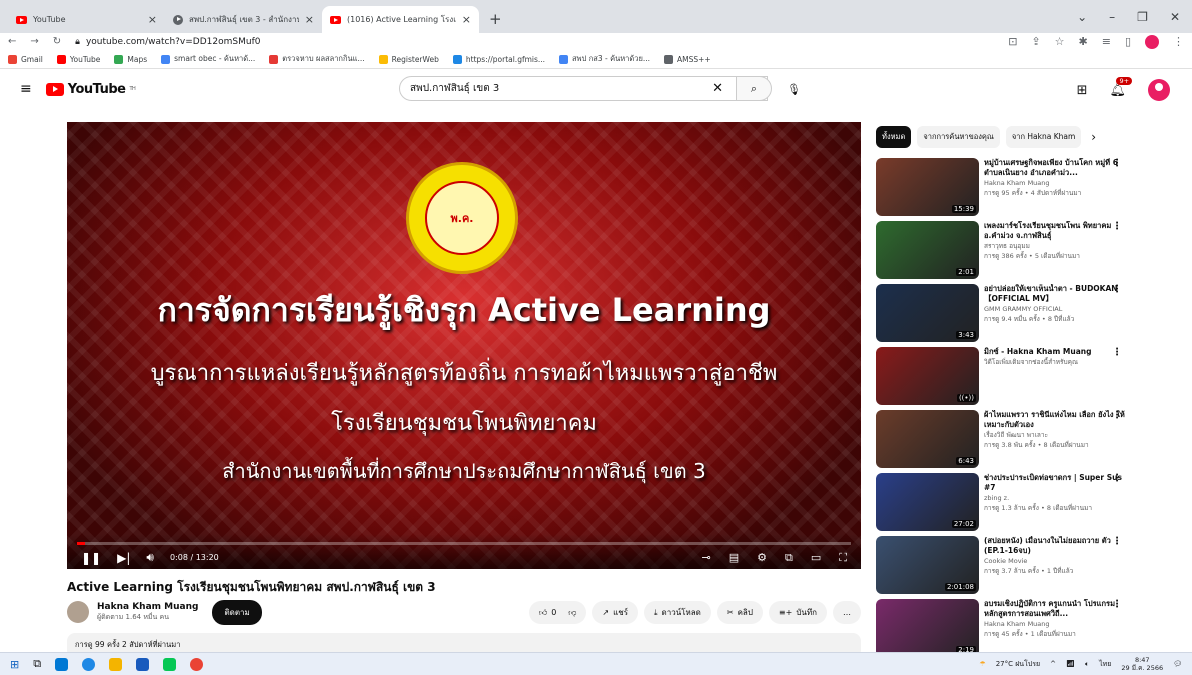  Describe the element at coordinates (1087, 664) in the screenshot. I see `speaker-icon: 🔈︎` at that location.